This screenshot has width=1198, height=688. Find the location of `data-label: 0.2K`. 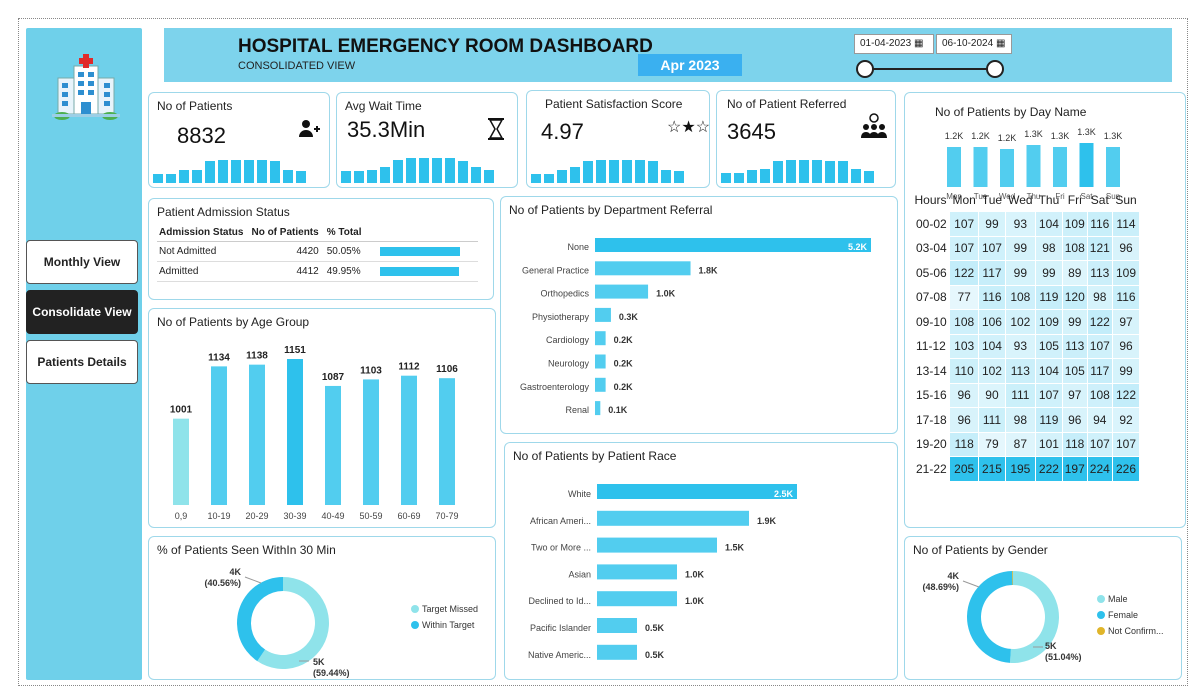

data-label: 0.2K is located at coordinates (624, 364).